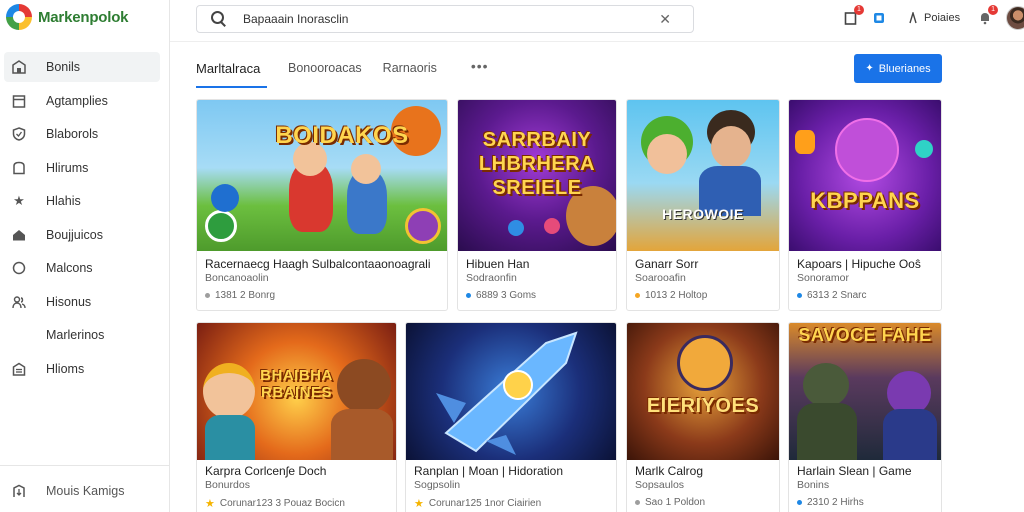 The height and width of the screenshot is (512, 1024). Describe the element at coordinates (867, 150) in the screenshot. I see `monster-shape` at that location.